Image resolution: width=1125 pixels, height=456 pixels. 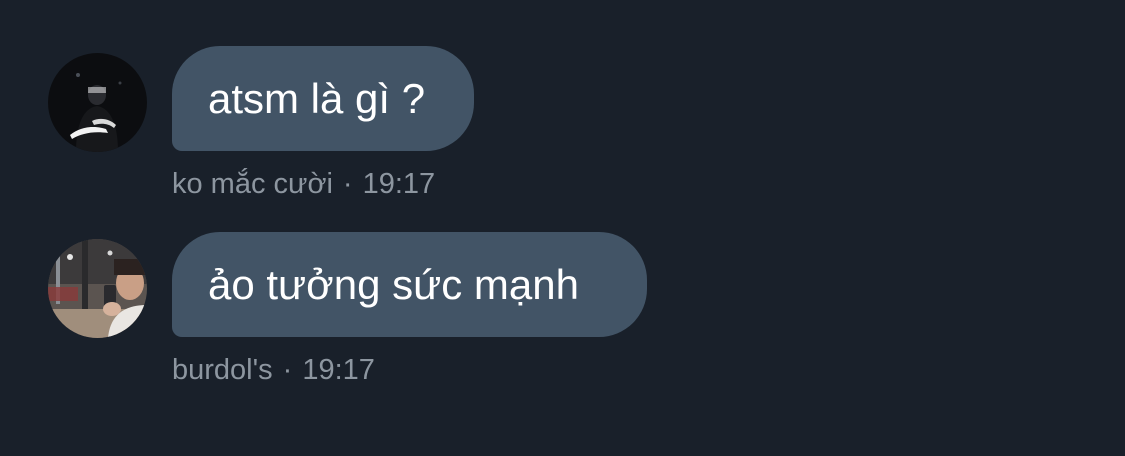 I want to click on message-meta: burdol's · 19:17, so click(x=273, y=370).